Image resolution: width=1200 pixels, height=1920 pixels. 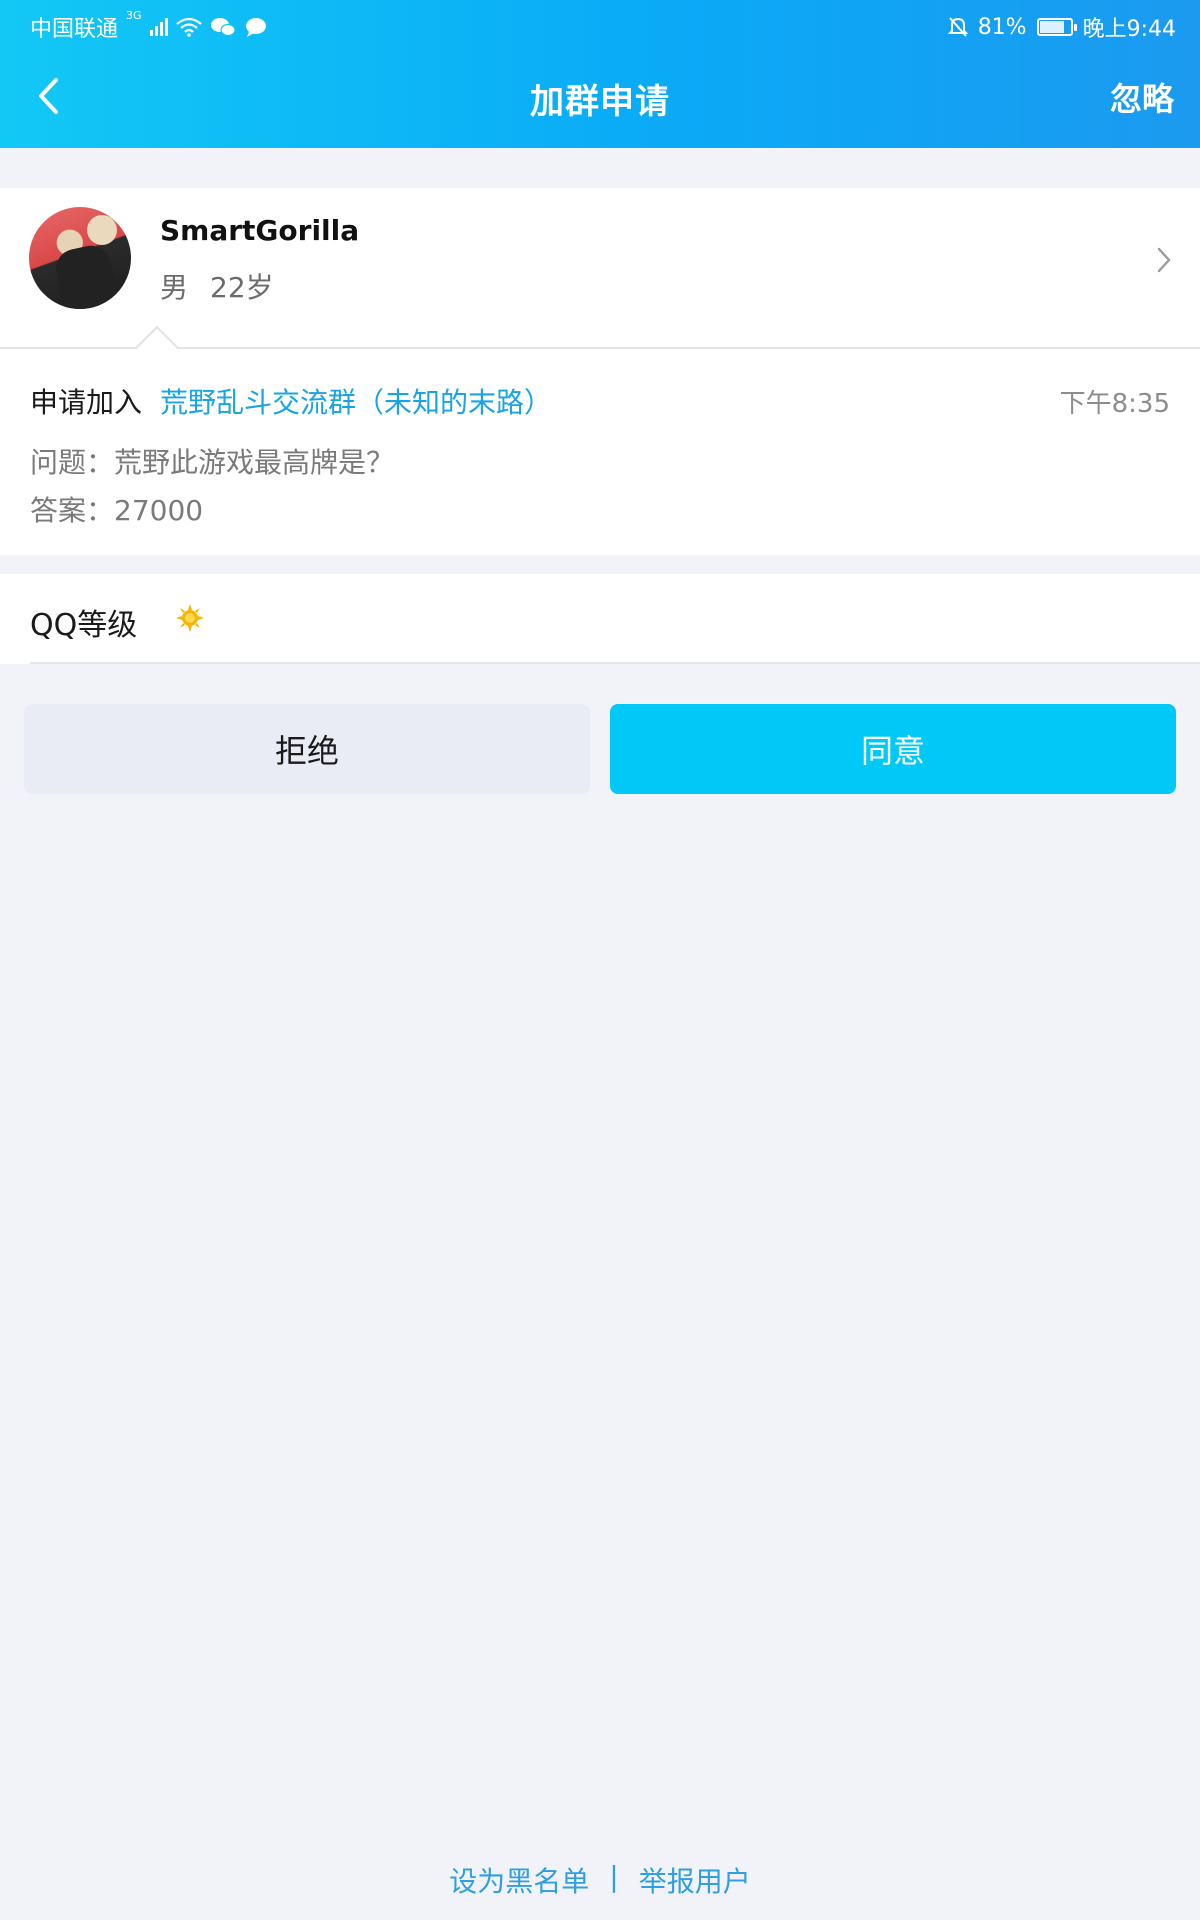 I want to click on sun-icon, so click(x=190, y=620).